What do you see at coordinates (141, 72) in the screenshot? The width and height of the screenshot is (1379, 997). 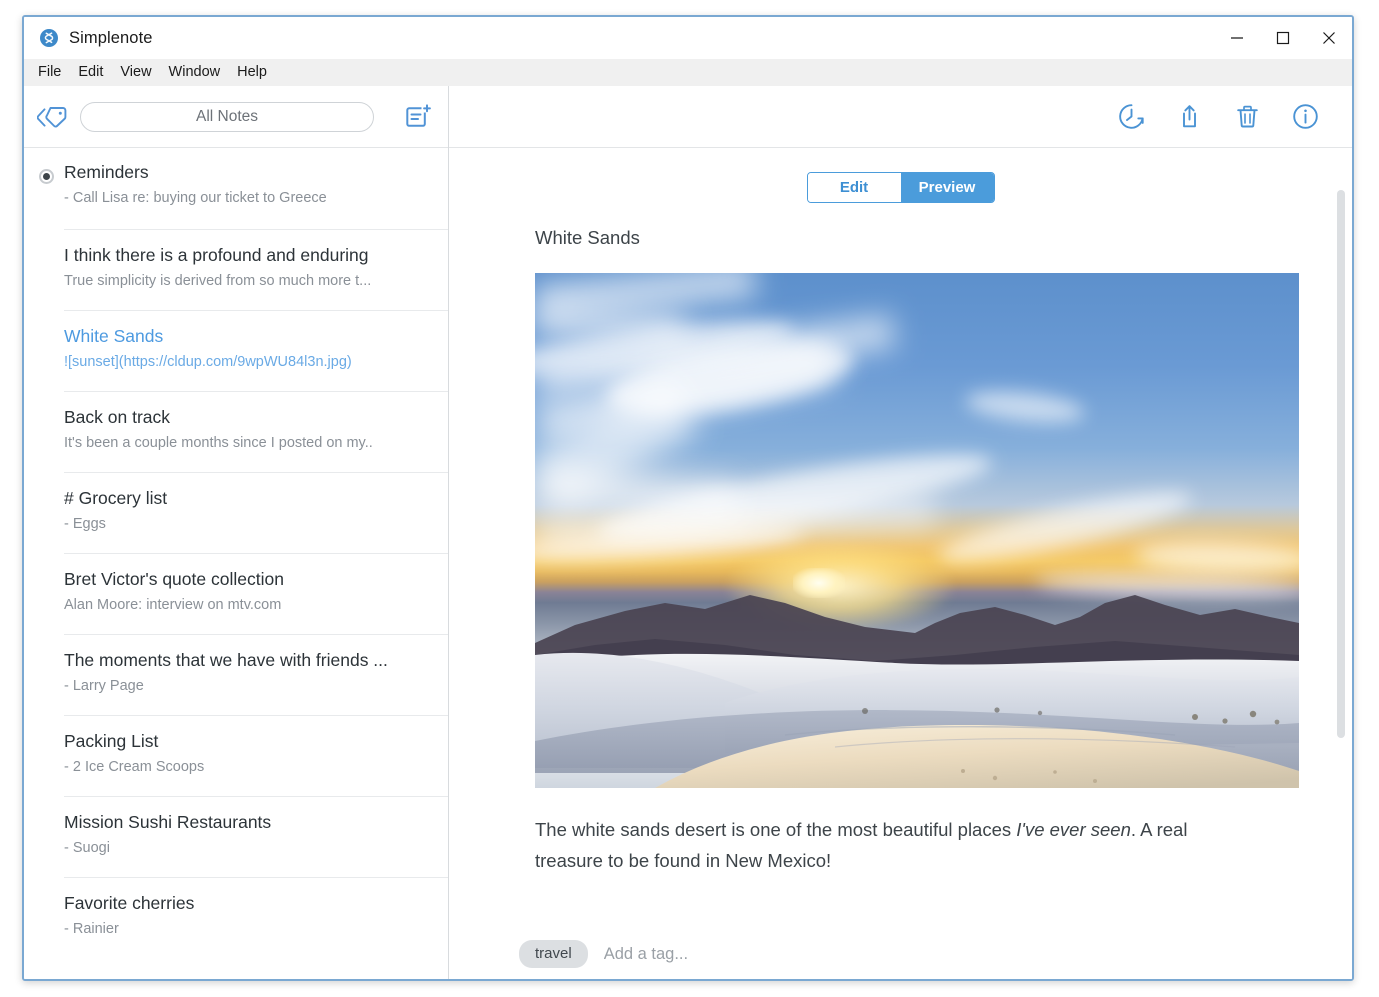 I see `menu-item-view: View` at bounding box center [141, 72].